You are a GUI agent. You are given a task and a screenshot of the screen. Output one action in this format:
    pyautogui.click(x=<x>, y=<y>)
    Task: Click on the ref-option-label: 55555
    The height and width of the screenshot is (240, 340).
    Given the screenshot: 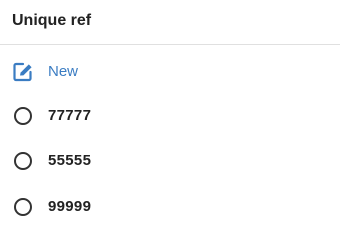 What is the action you would take?
    pyautogui.click(x=70, y=160)
    